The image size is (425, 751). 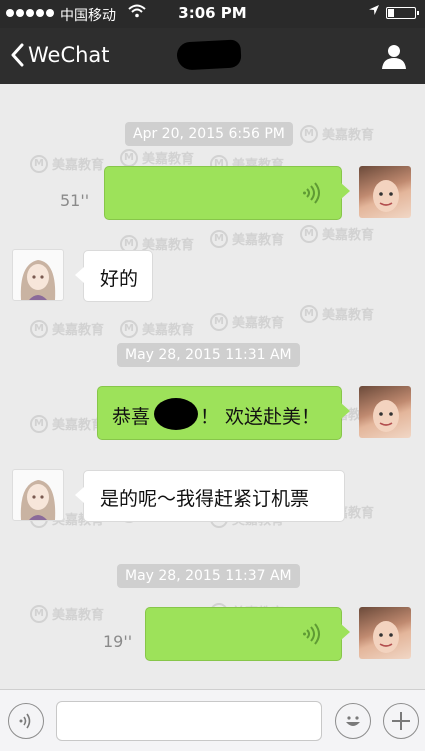 I want to click on message-text: 是的呢～我得赶紧订机票, so click(x=205, y=499).